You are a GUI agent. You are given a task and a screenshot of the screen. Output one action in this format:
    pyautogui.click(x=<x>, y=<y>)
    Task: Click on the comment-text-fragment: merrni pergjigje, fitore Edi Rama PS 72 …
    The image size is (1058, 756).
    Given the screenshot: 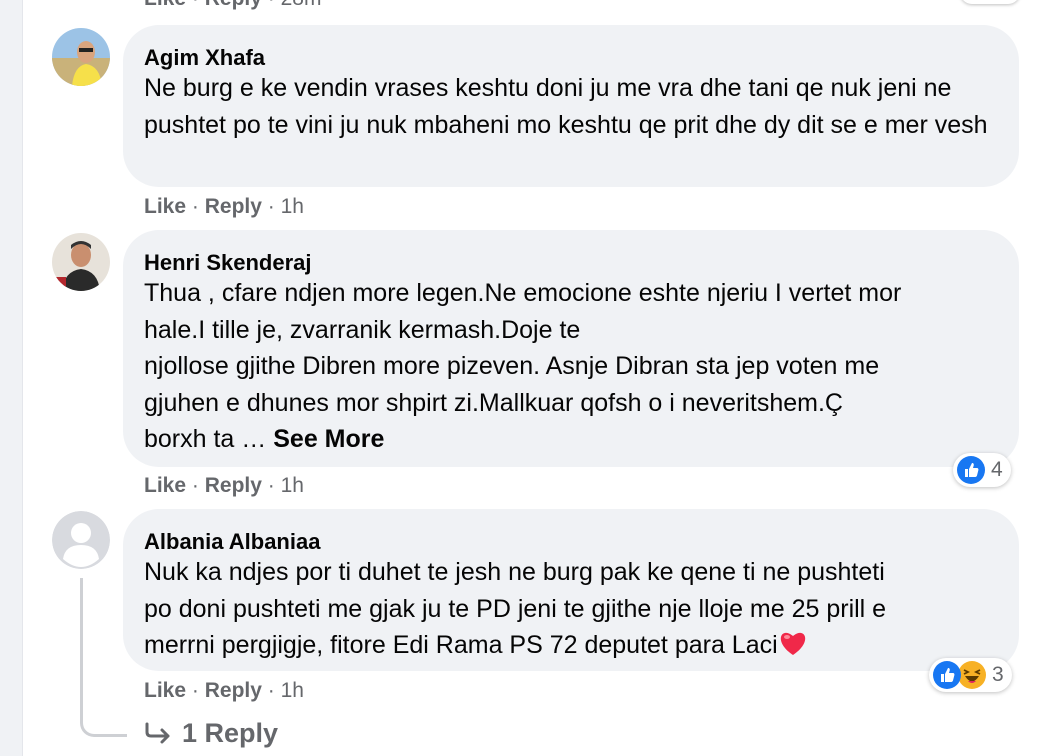 What is the action you would take?
    pyautogui.click(x=461, y=645)
    